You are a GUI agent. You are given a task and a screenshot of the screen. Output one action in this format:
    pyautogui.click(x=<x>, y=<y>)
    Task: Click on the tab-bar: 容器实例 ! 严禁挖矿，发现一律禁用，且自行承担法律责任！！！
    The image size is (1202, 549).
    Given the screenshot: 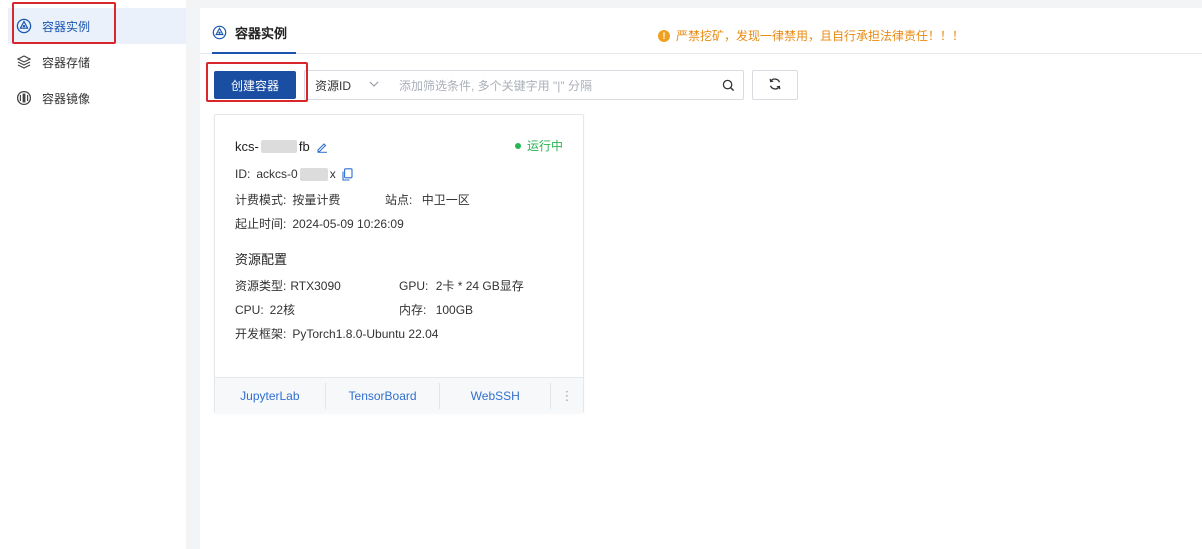 What is the action you would take?
    pyautogui.click(x=701, y=31)
    